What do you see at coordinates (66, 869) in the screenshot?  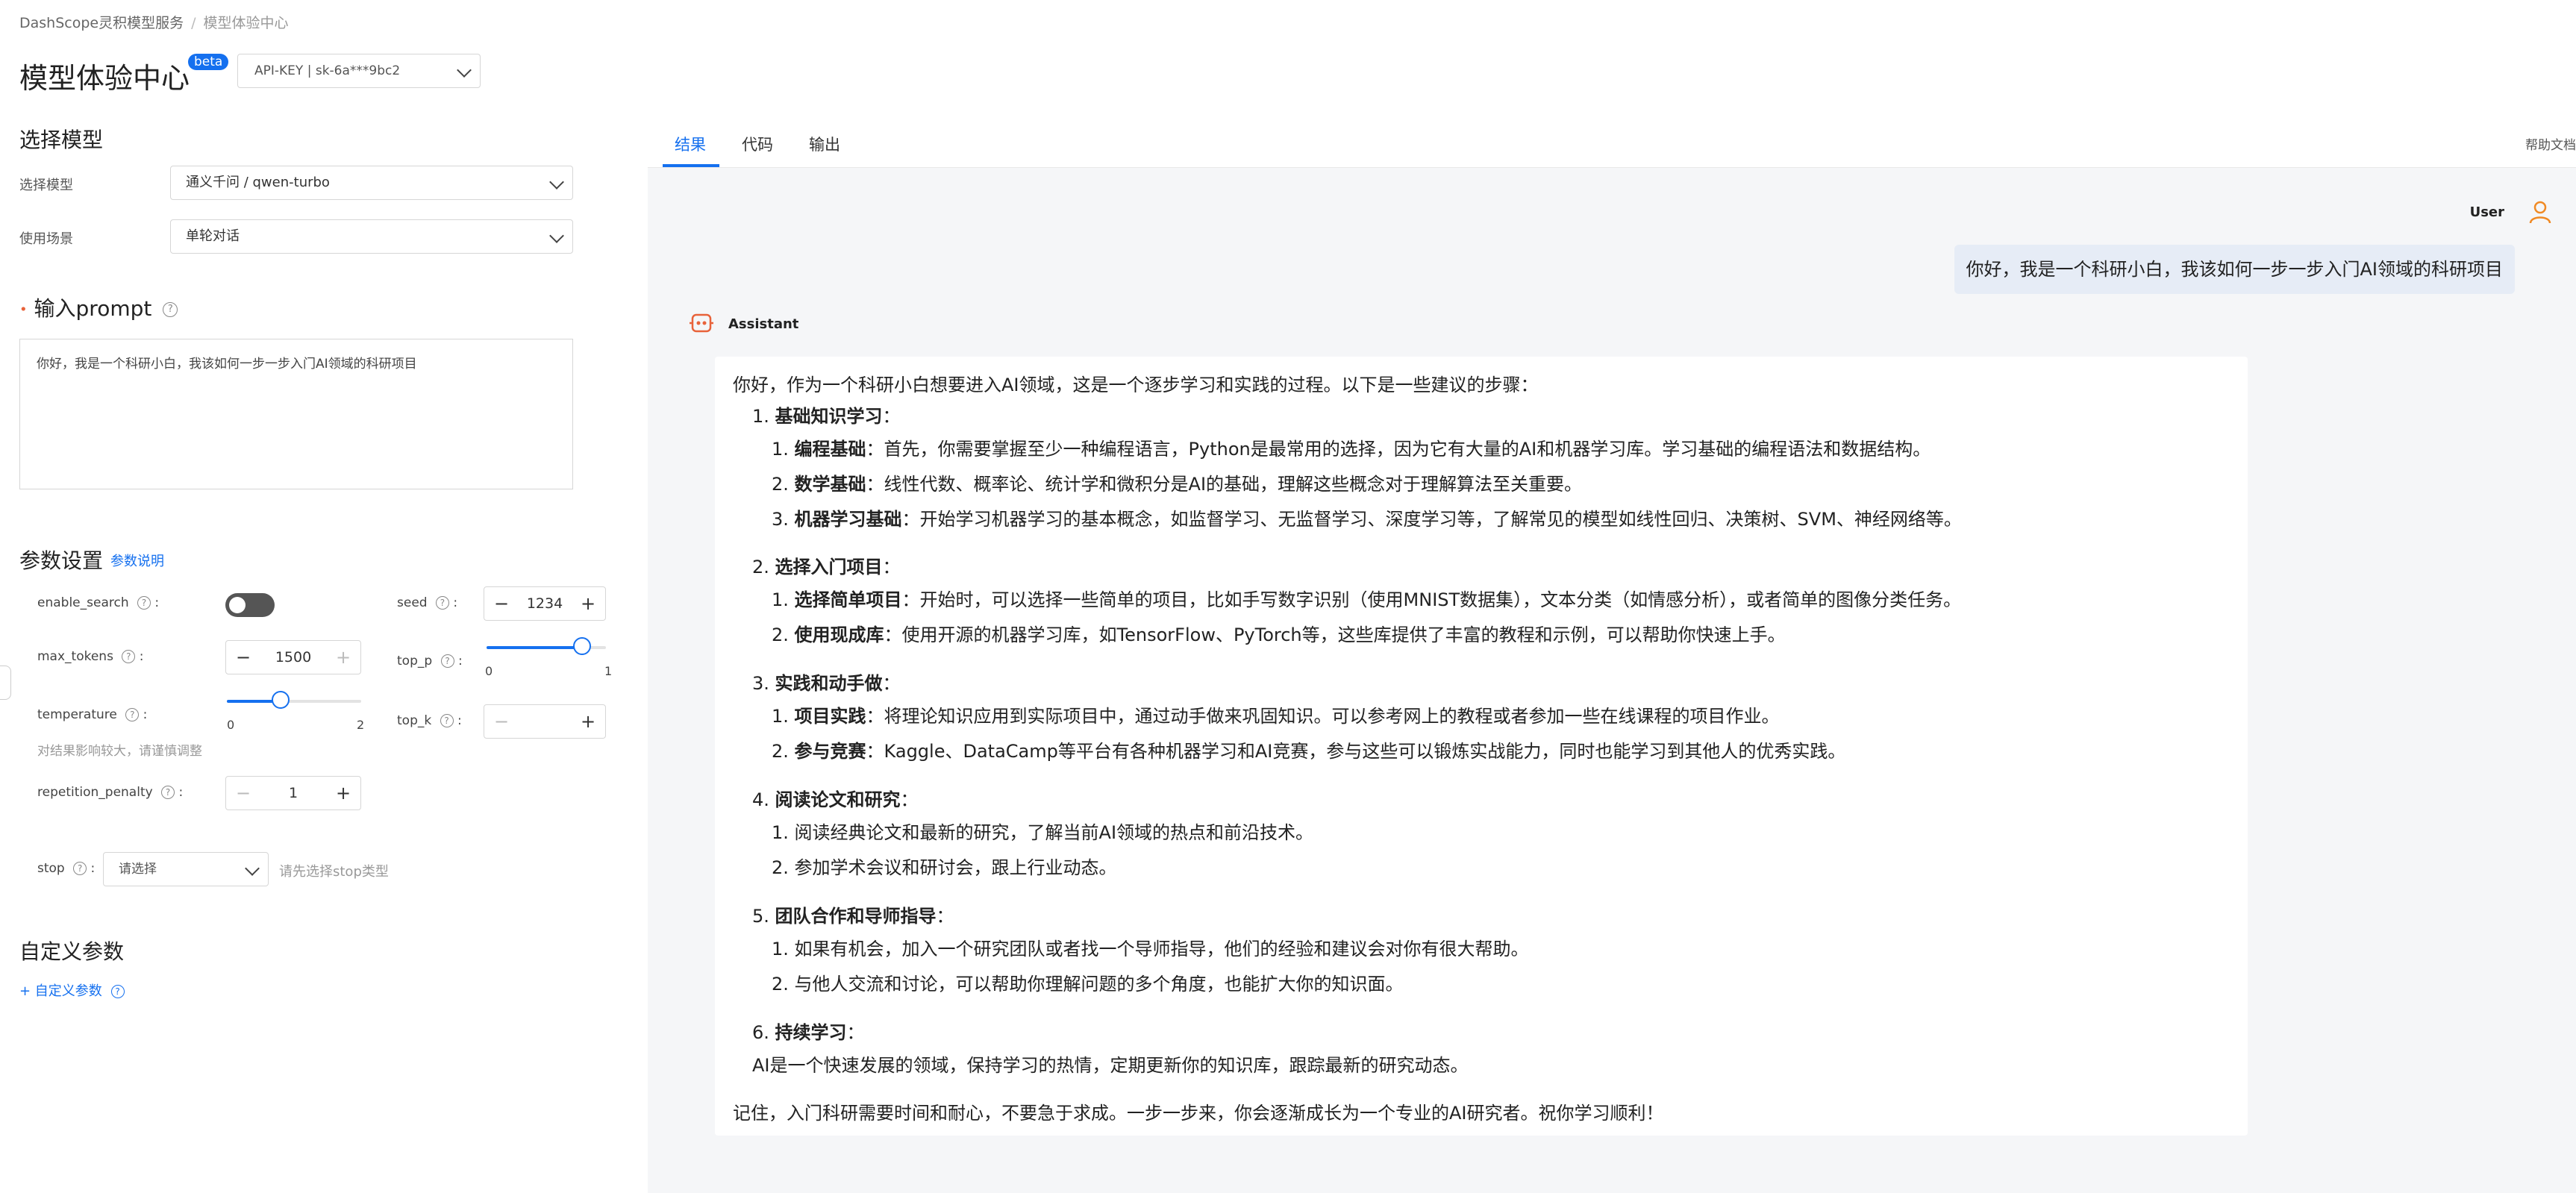 I see `stop-label-row: stop ? :` at bounding box center [66, 869].